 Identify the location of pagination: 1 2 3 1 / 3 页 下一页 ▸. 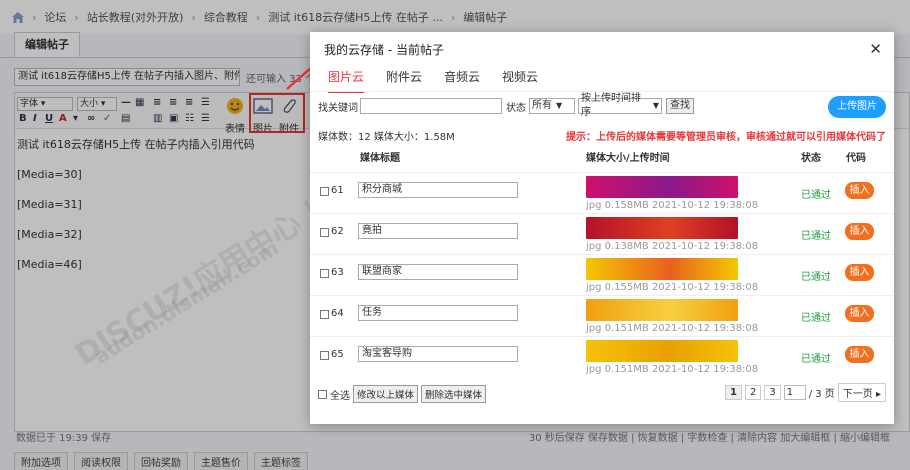
(805, 392).